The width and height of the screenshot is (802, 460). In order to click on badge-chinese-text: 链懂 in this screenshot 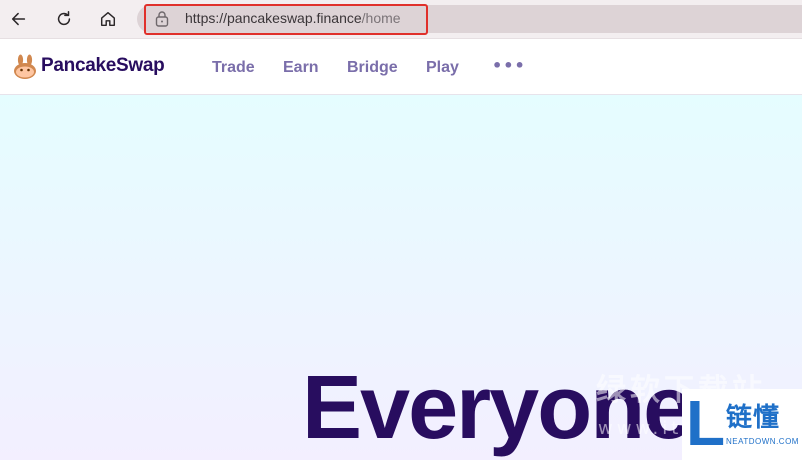, I will do `click(753, 418)`.